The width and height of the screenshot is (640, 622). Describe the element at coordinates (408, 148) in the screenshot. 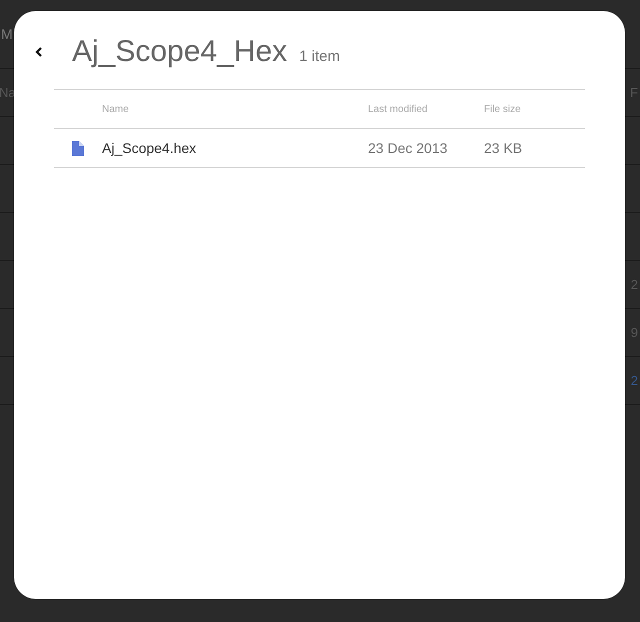

I see `modified-date: 23 Dec 2013` at that location.